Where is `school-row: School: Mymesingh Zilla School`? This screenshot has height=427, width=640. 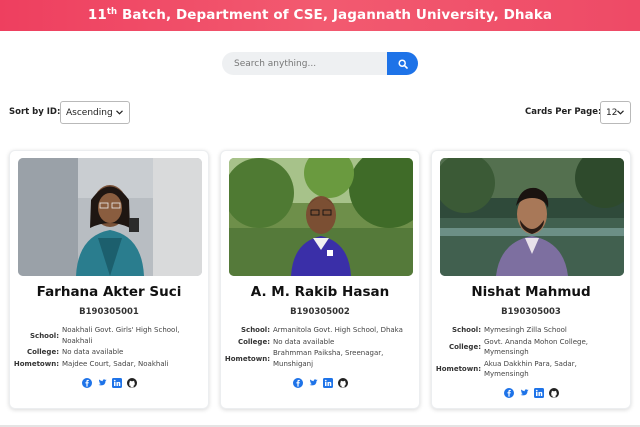 school-row: School: Mymesingh Zilla School is located at coordinates (531, 330).